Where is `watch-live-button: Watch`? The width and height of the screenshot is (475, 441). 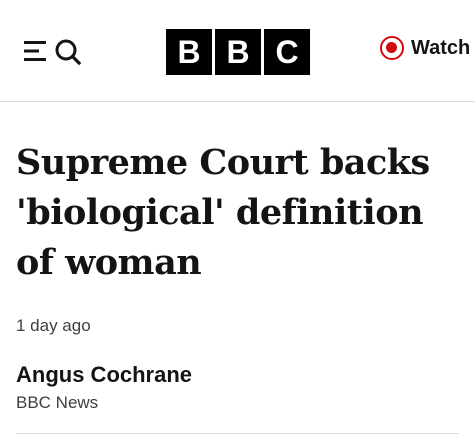
watch-live-button: Watch is located at coordinates (425, 48).